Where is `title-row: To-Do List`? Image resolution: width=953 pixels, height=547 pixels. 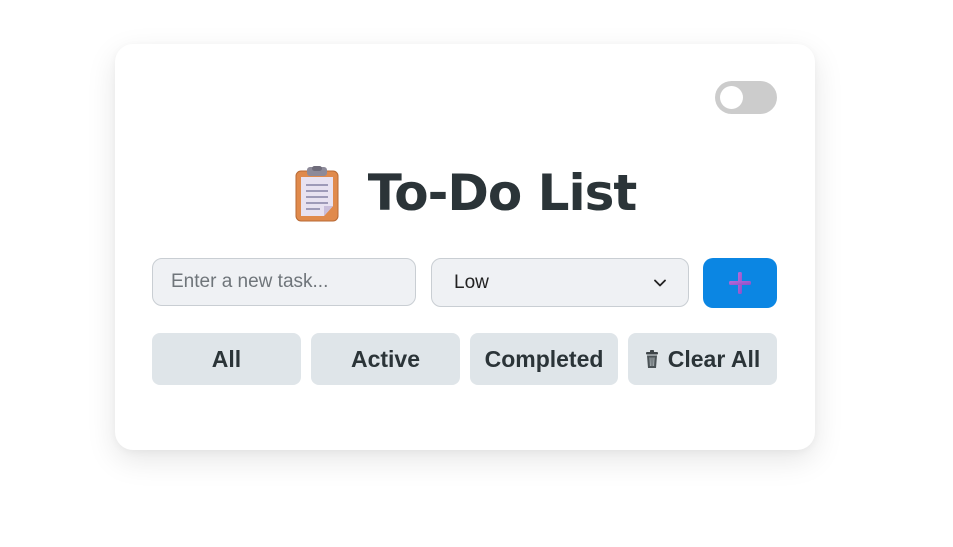 title-row: To-Do List is located at coordinates (465, 193).